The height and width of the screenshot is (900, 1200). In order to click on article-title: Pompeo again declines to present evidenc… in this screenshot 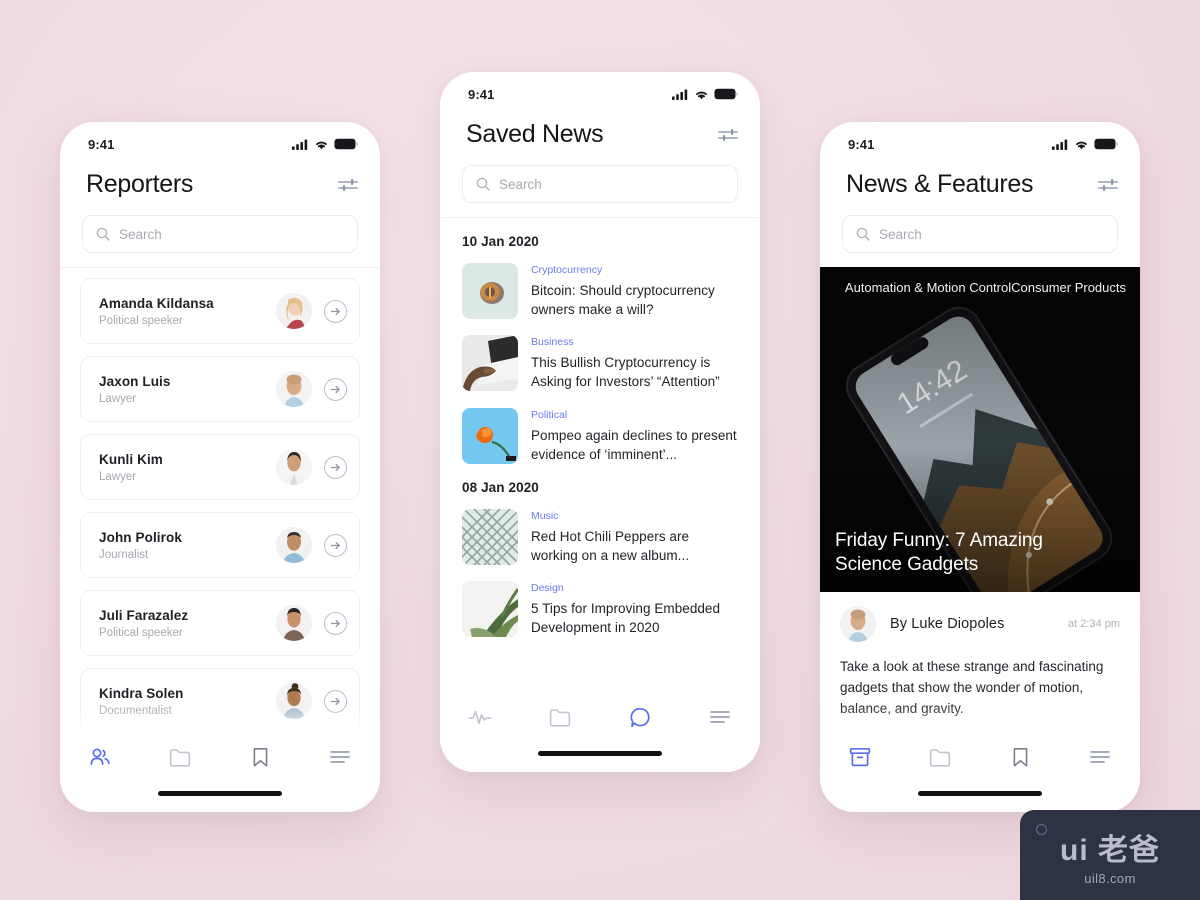, I will do `click(634, 444)`.